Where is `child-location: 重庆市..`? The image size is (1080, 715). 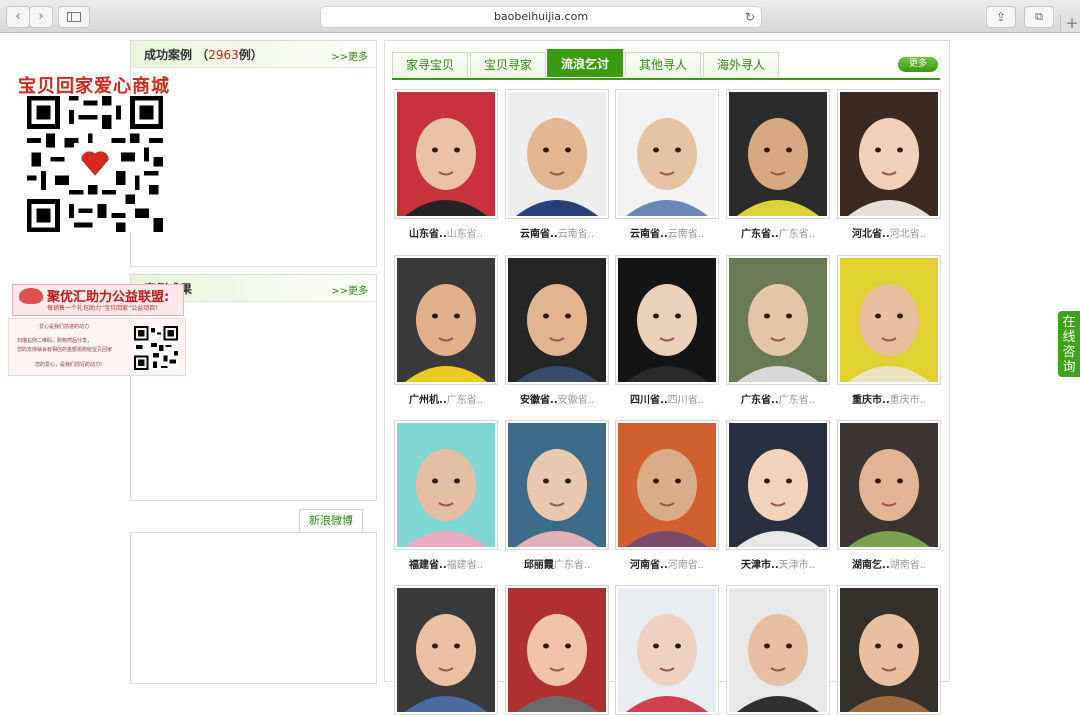 child-location: 重庆市.. is located at coordinates (871, 400).